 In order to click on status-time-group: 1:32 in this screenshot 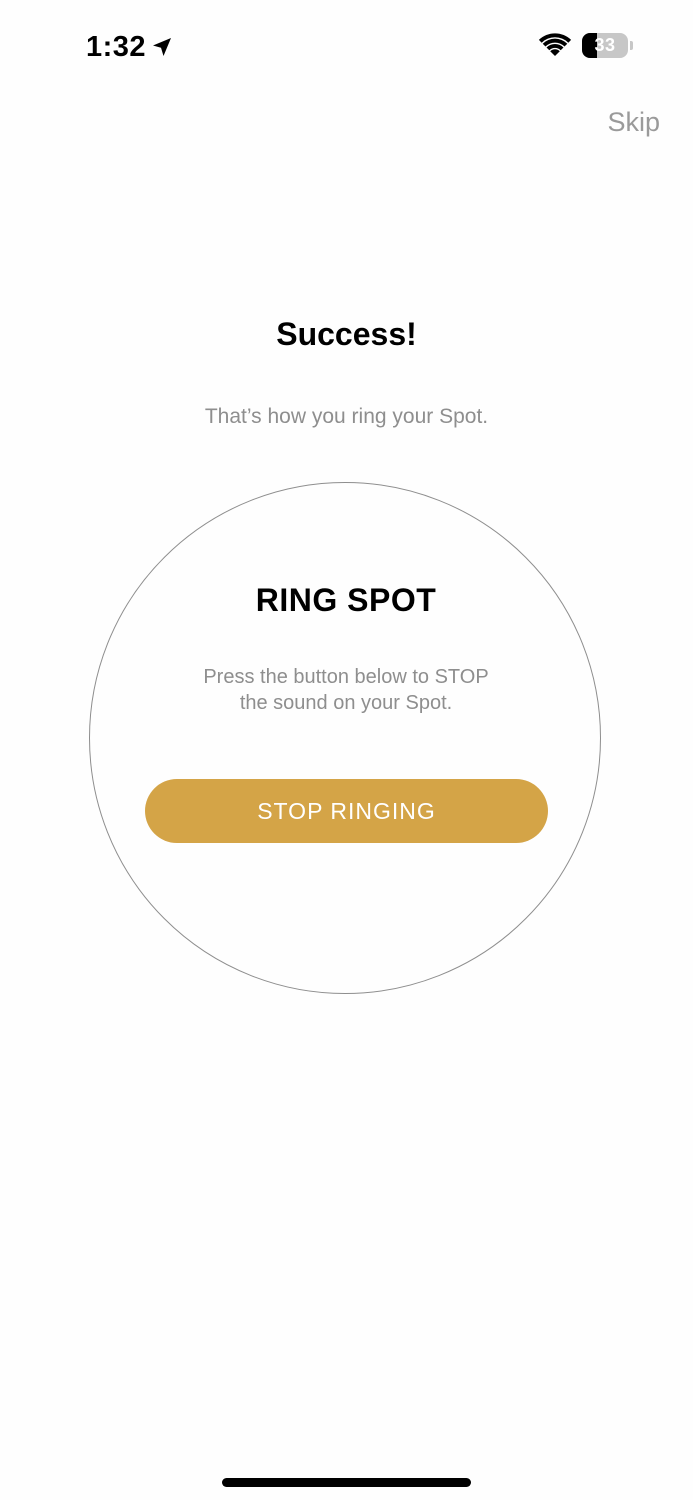, I will do `click(130, 47)`.